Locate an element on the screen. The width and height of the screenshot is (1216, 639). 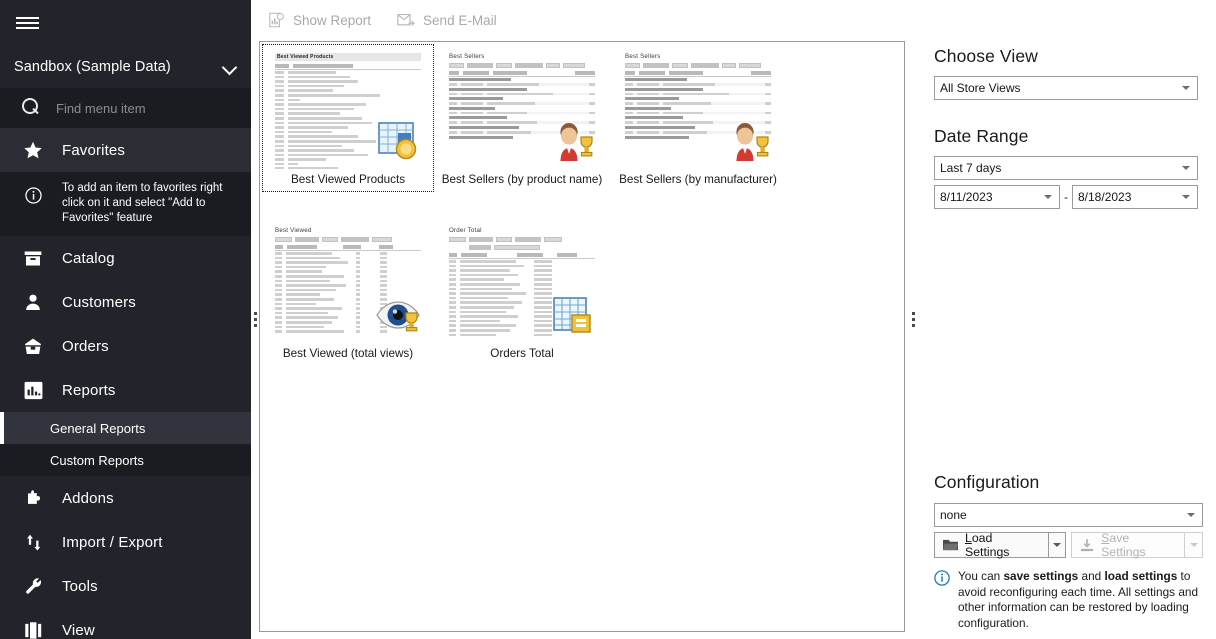
puzzle-icon is located at coordinates (33, 498).